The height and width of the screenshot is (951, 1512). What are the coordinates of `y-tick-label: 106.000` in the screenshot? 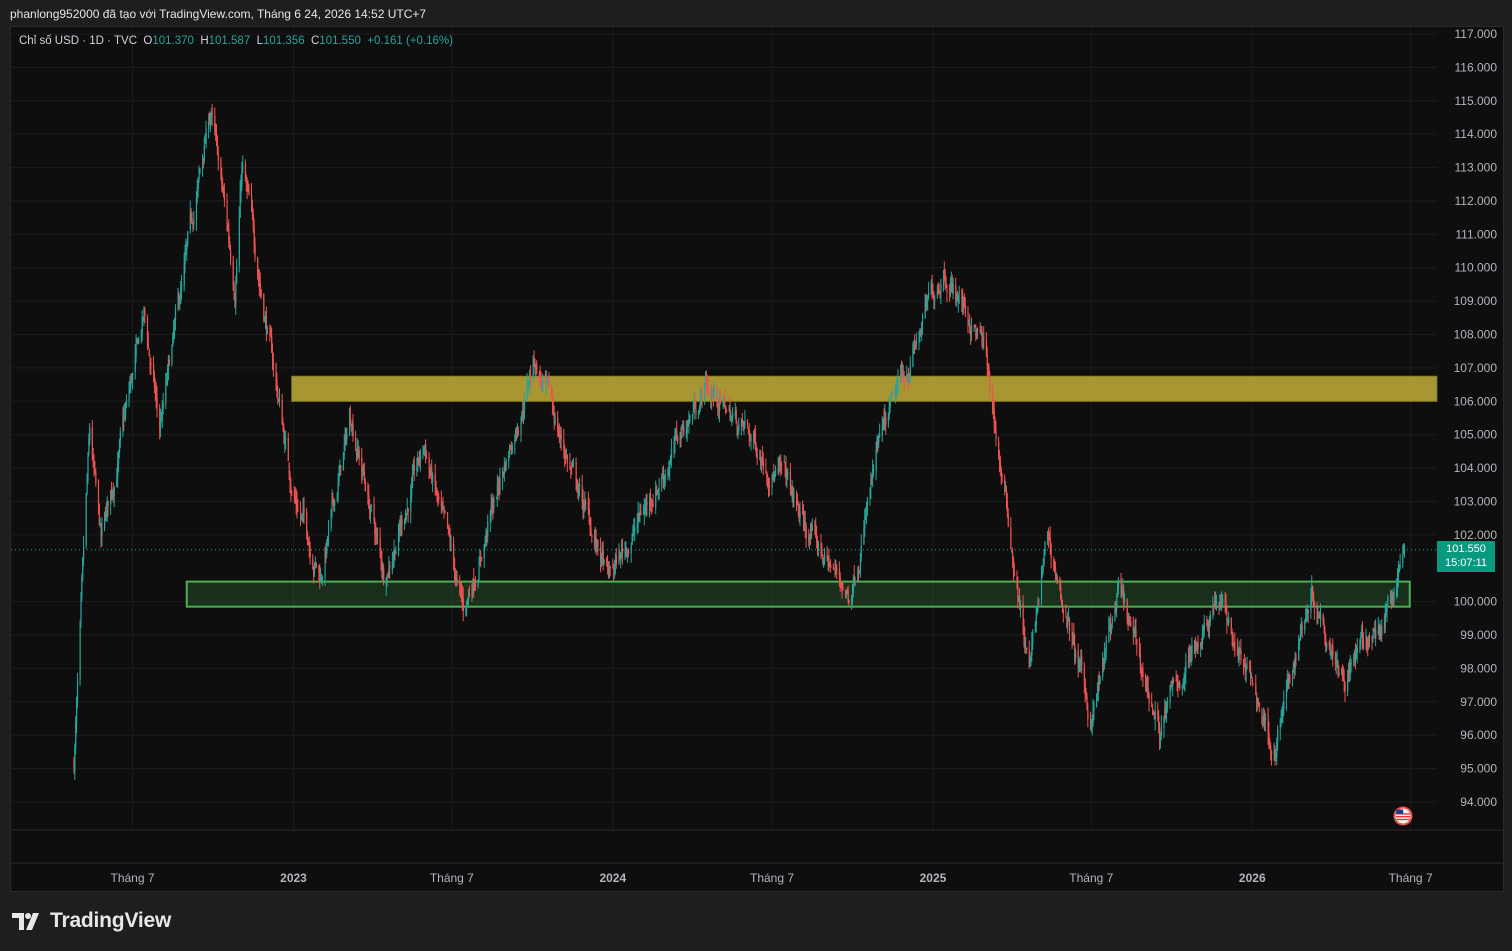 It's located at (1476, 401).